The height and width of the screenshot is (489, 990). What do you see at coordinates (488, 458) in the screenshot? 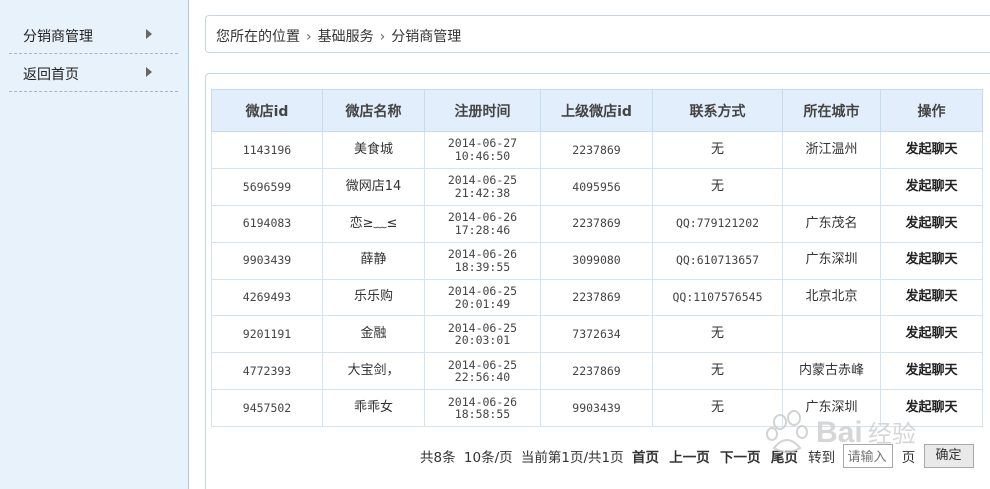
I see `page-size: 10条/页` at bounding box center [488, 458].